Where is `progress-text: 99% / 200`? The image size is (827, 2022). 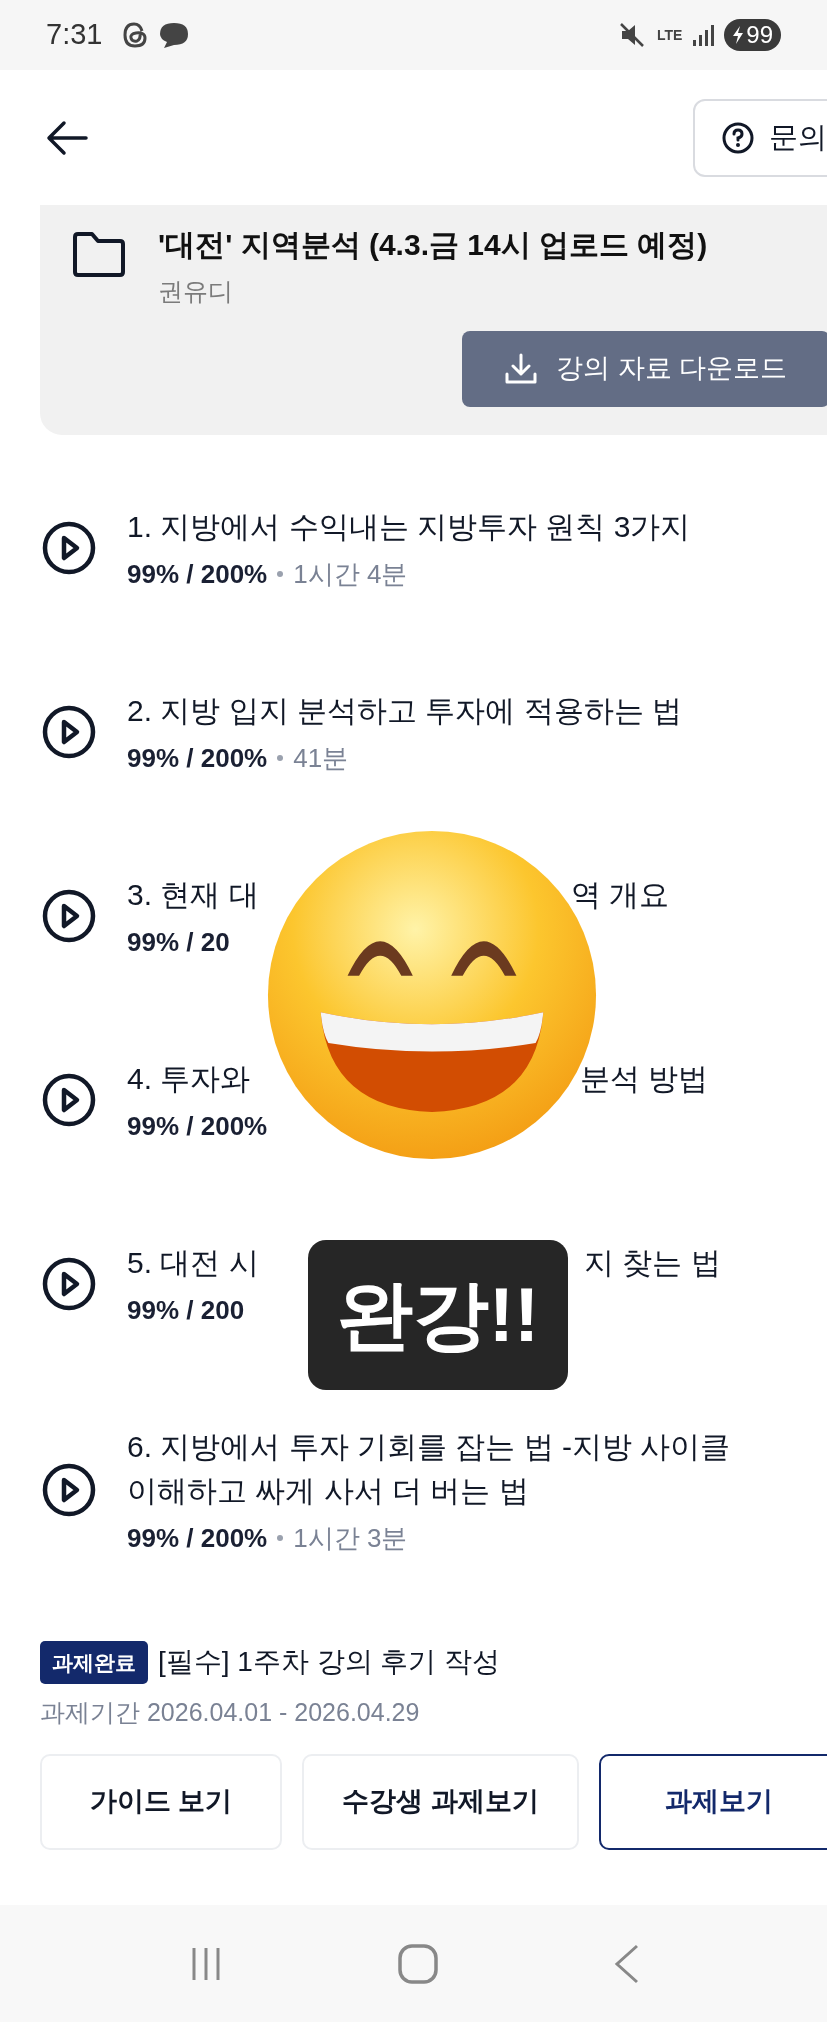 progress-text: 99% / 200 is located at coordinates (186, 1310).